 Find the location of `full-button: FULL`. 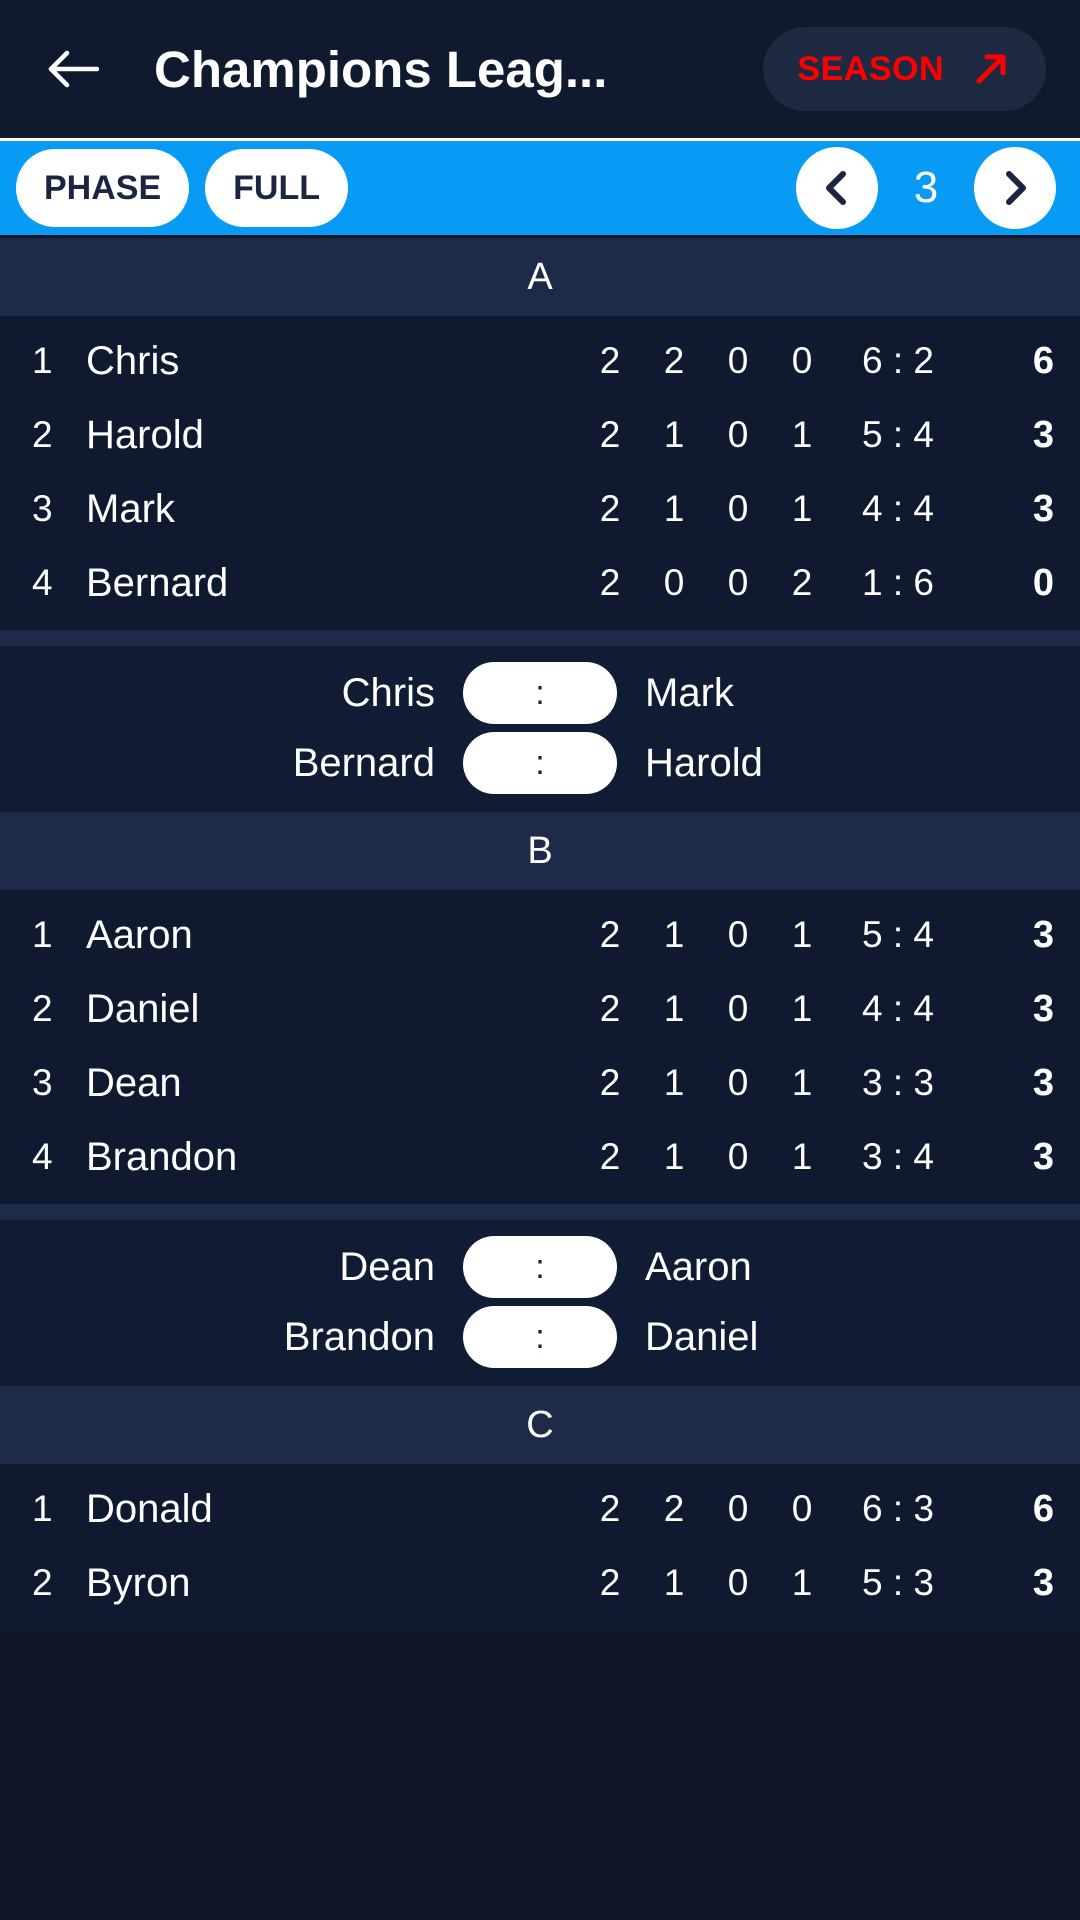

full-button: FULL is located at coordinates (276, 188).